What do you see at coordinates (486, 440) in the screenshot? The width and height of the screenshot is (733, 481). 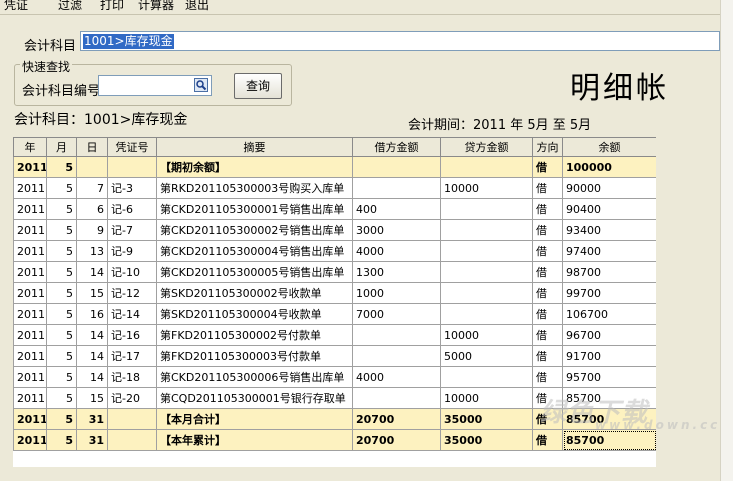 I see `cell-credit: 35000` at bounding box center [486, 440].